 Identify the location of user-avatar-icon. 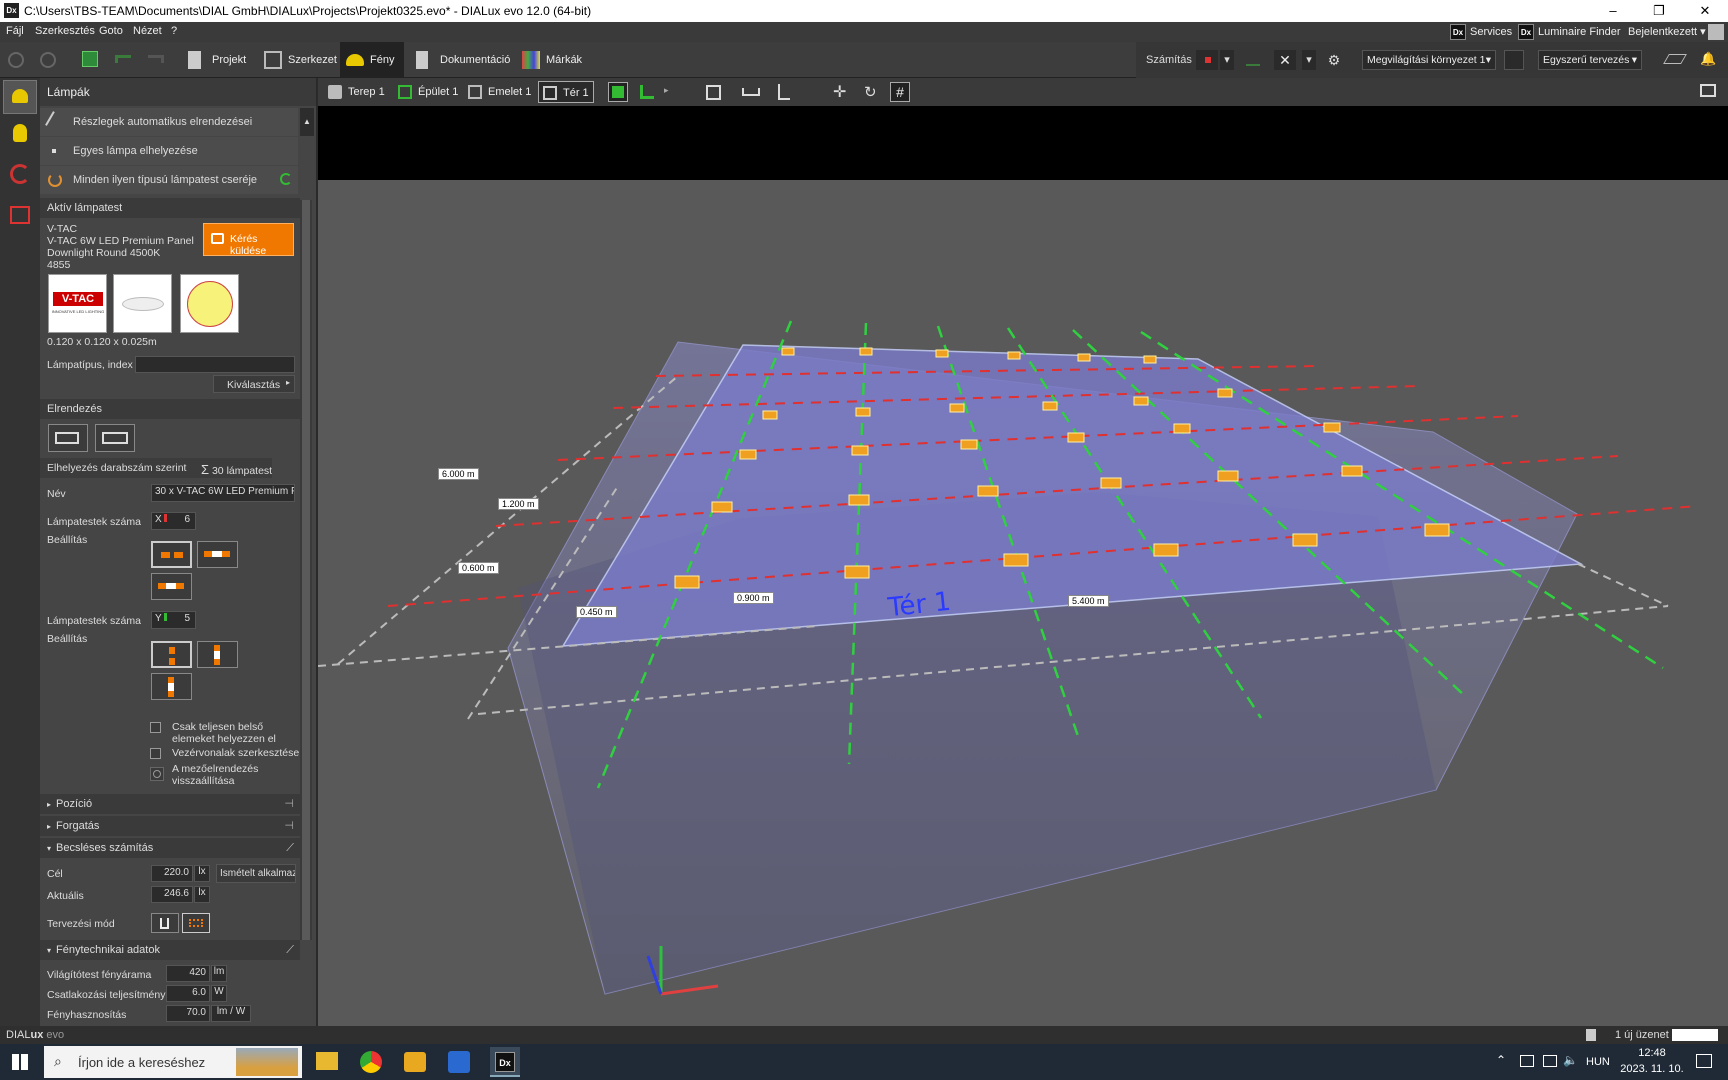
(1716, 32).